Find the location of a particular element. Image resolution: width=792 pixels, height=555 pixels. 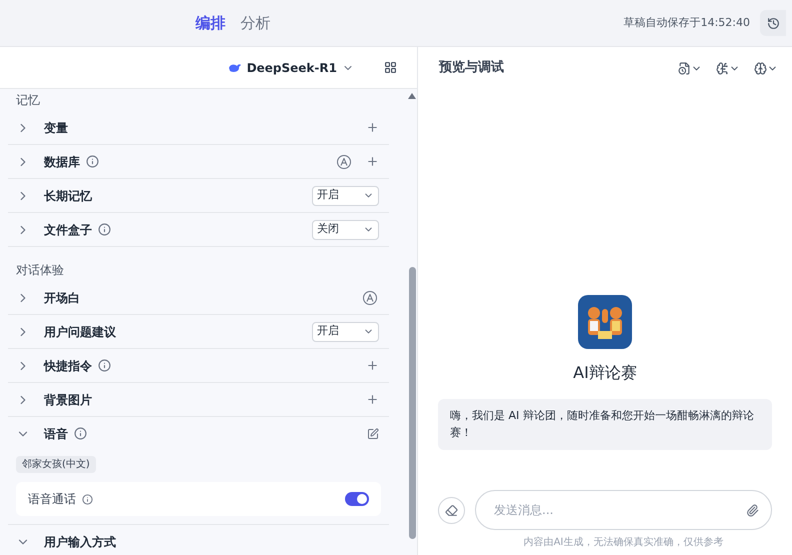

eraser-icon is located at coordinates (451, 510).